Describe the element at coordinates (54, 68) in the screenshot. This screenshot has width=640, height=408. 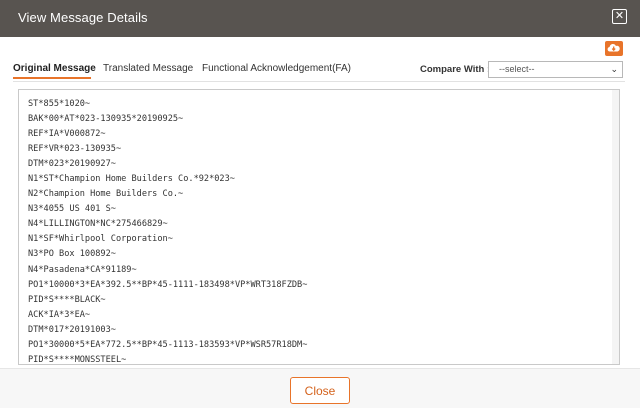
I see `tab-original-message: Original Message` at that location.